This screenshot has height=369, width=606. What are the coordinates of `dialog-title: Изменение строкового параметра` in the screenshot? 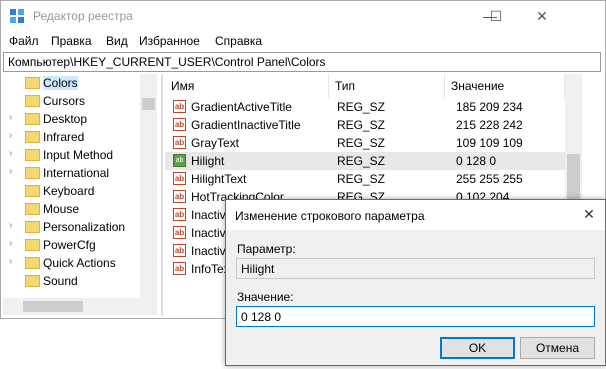 It's located at (330, 216).